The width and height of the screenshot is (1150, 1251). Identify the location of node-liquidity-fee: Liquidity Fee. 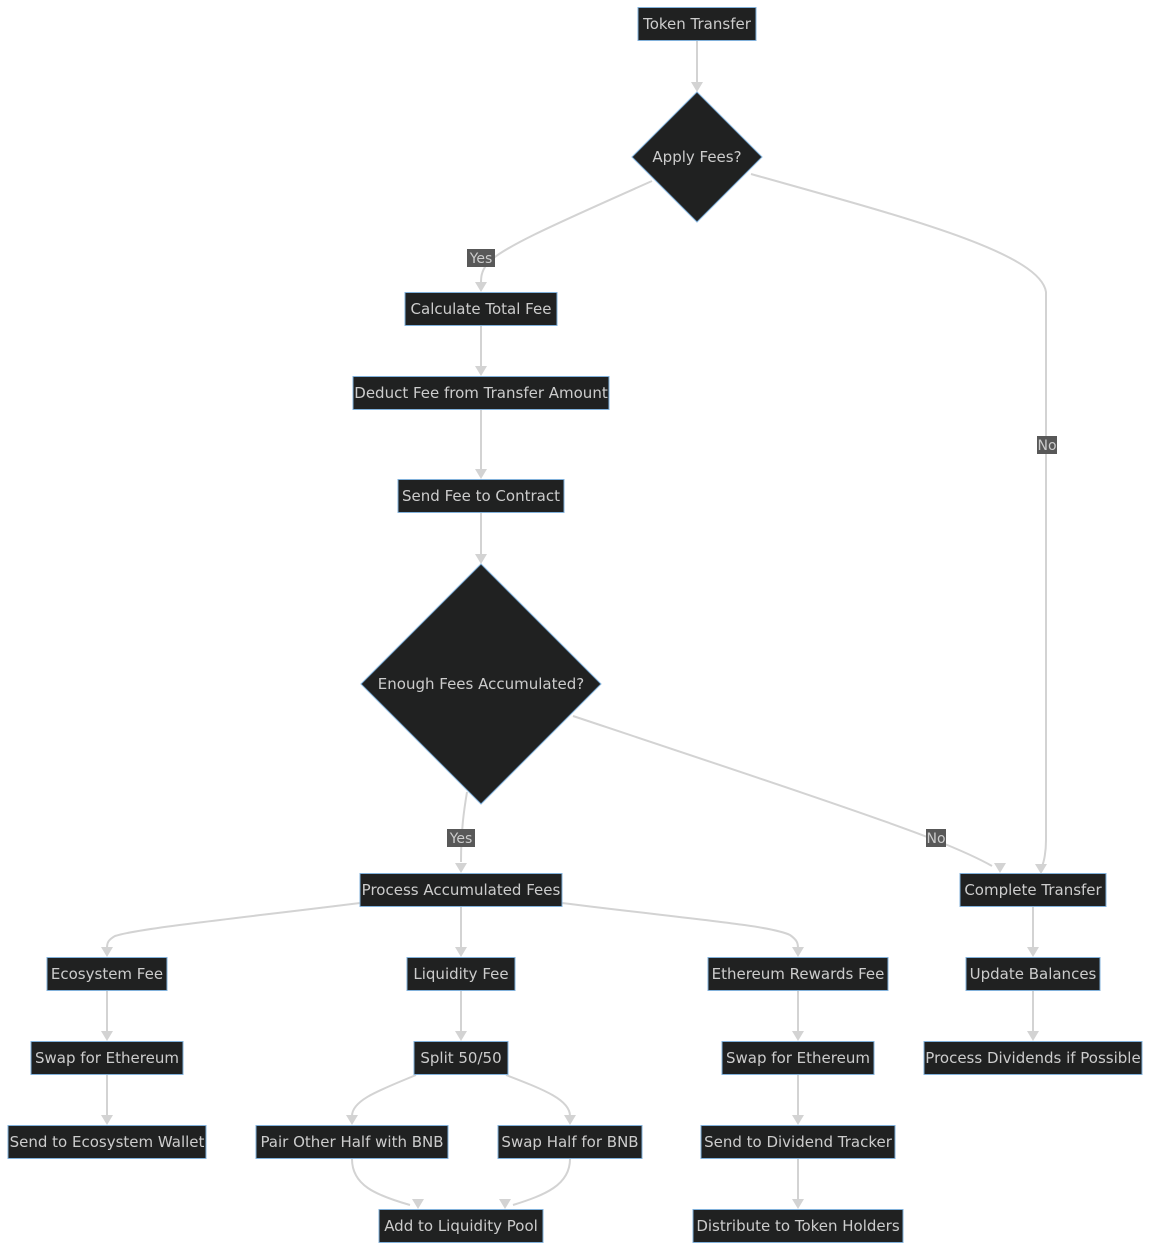
(461, 974).